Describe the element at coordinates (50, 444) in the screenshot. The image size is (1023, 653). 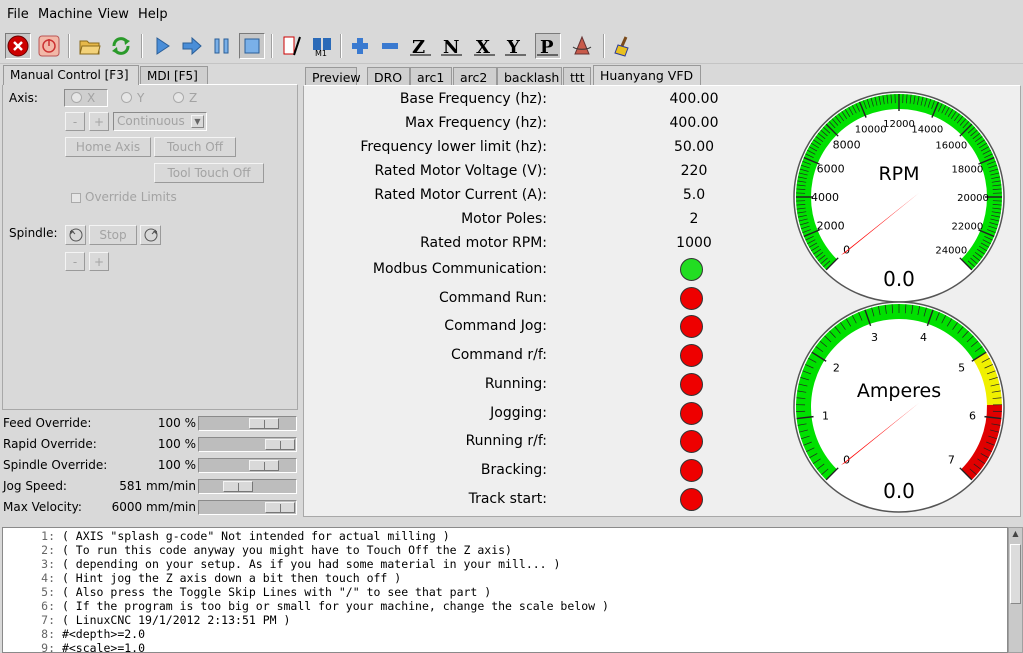
I see `rapid-override-label: Rapid Override:` at that location.